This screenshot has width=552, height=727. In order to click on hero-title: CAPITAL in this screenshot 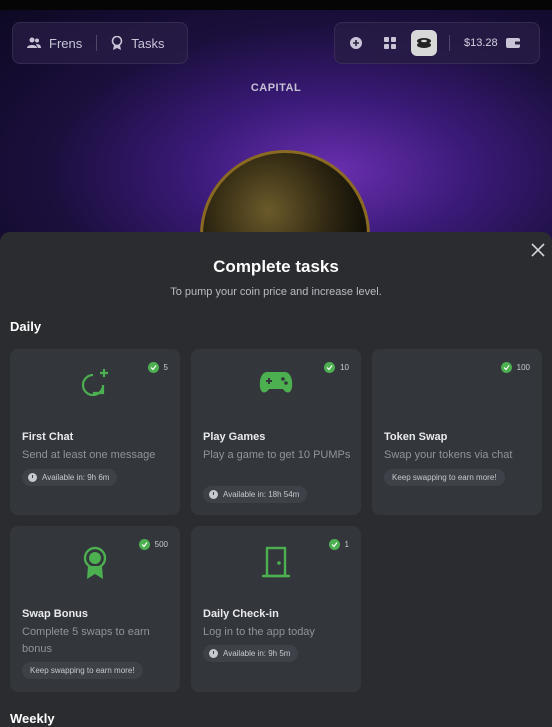, I will do `click(276, 88)`.